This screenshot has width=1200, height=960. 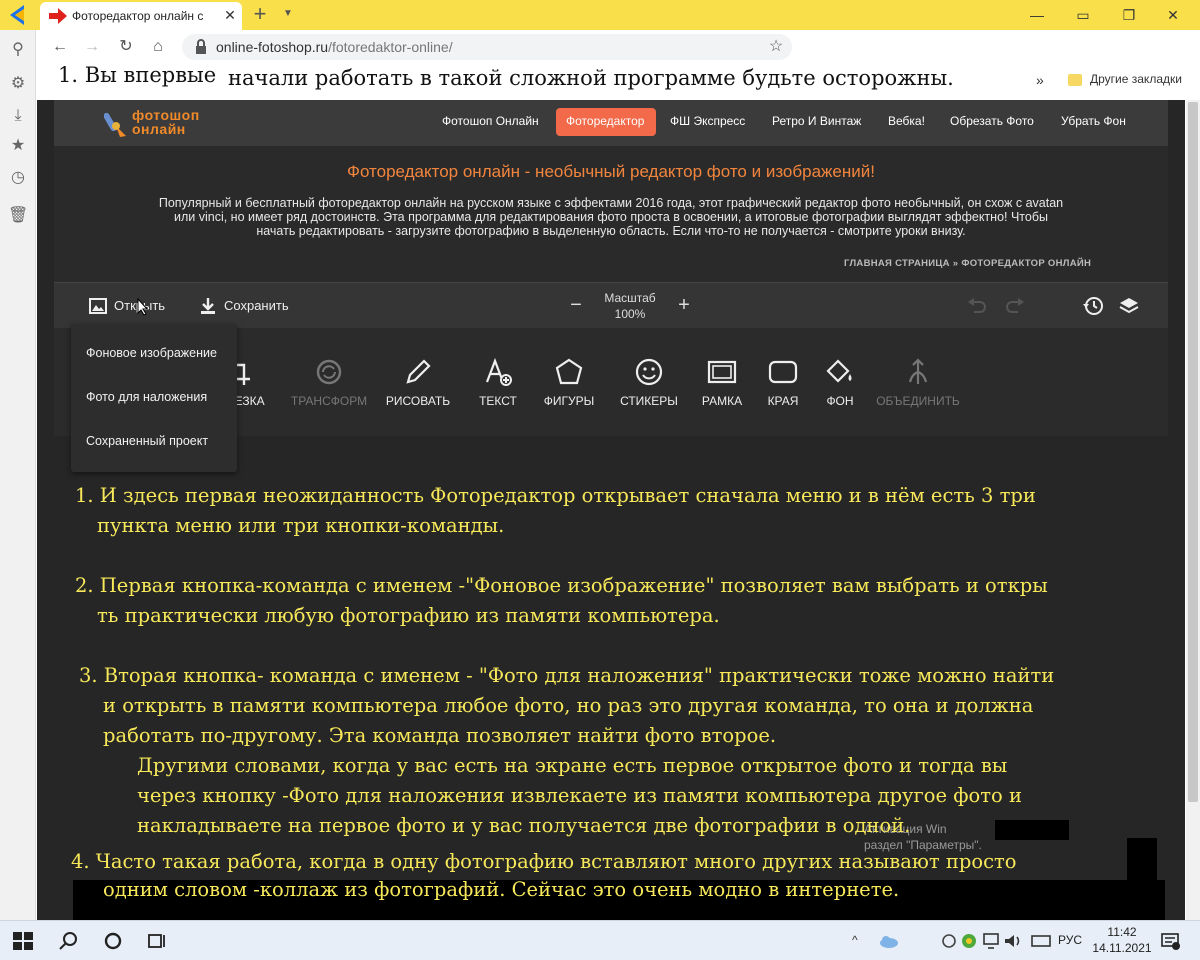 I want to click on back-icon: ←, so click(x=60, y=47).